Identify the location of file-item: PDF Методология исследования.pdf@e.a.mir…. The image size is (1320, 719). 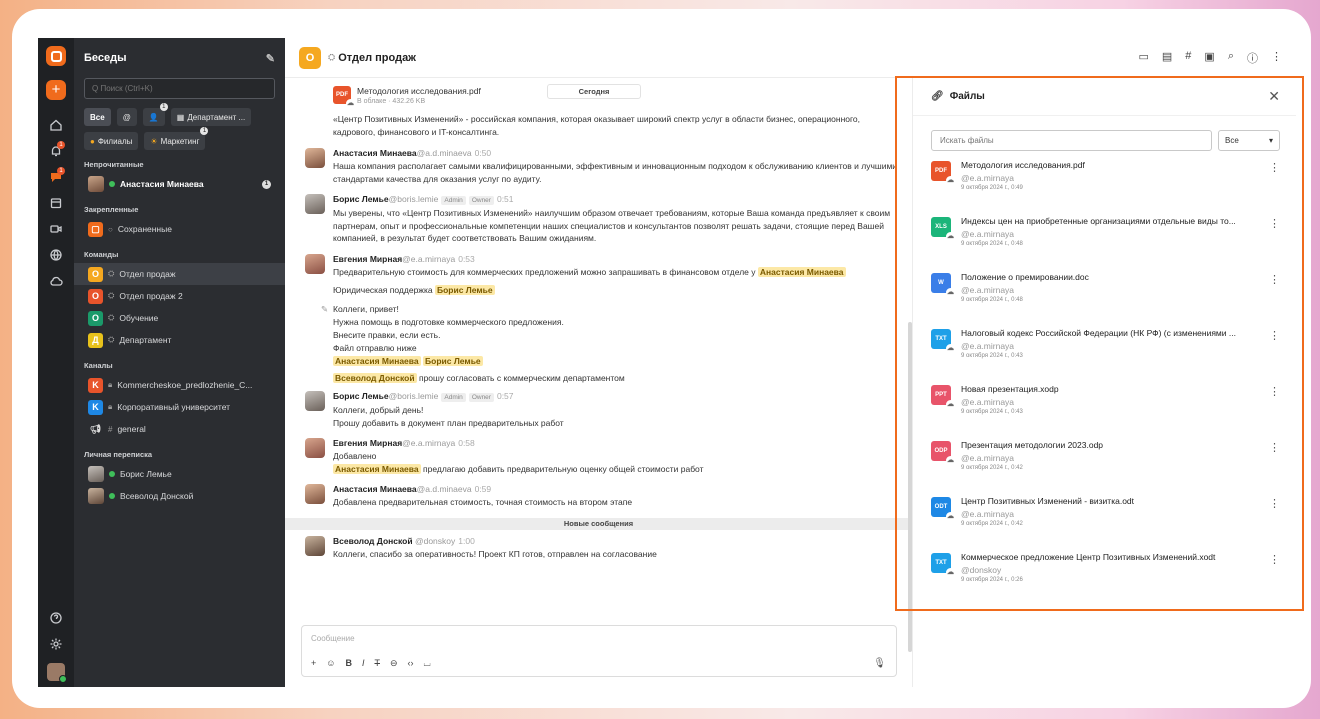
(1105, 182).